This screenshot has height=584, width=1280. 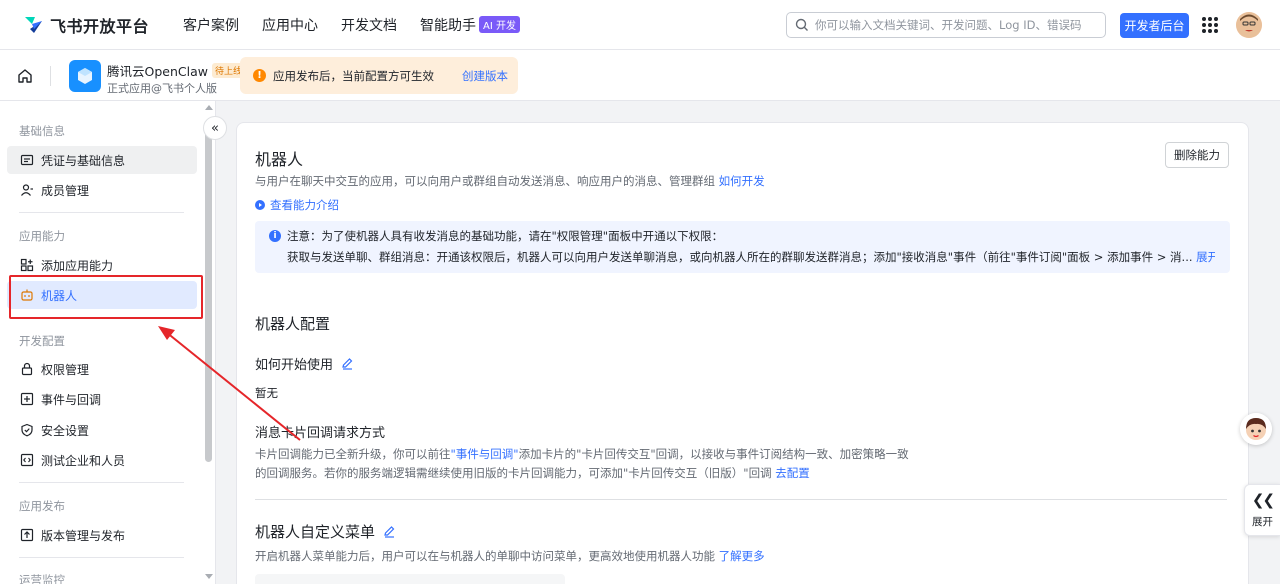 I want to click on nav-dev-docs: 开发文档, so click(x=369, y=25).